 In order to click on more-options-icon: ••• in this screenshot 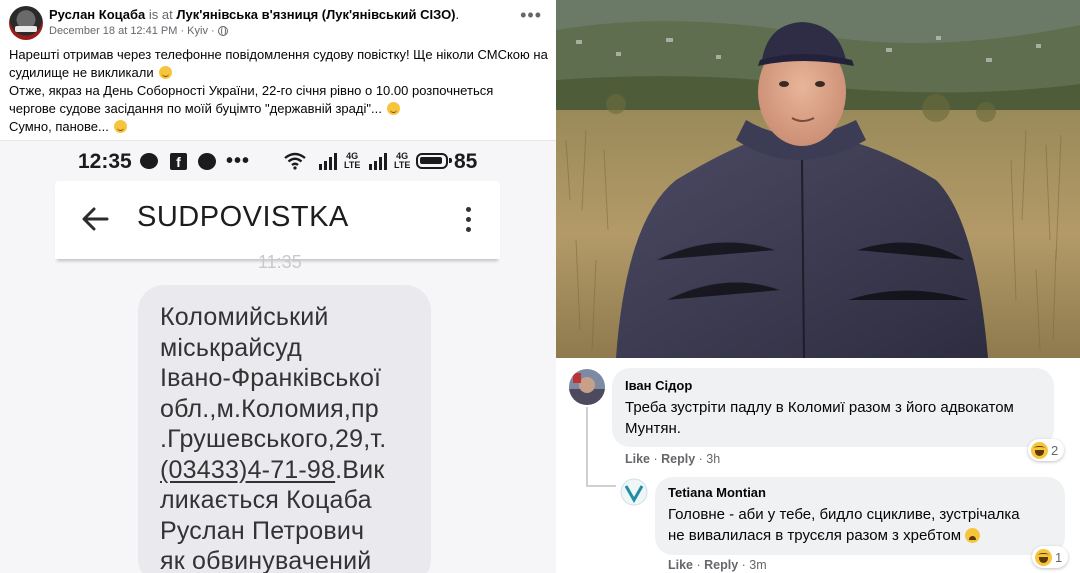, I will do `click(531, 15)`.